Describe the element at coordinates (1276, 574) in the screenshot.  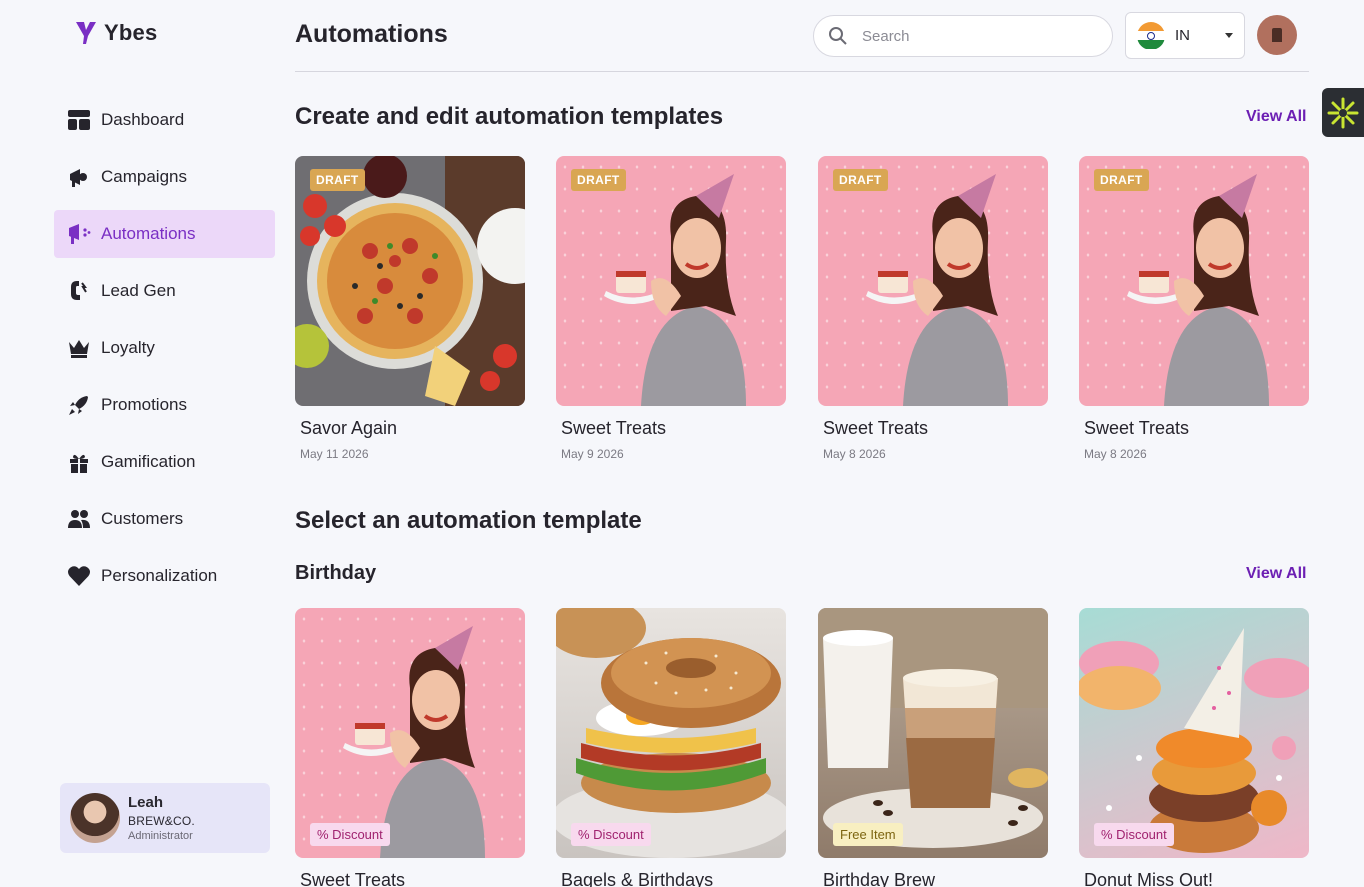
I see `view-all-birthday-link: View All` at that location.